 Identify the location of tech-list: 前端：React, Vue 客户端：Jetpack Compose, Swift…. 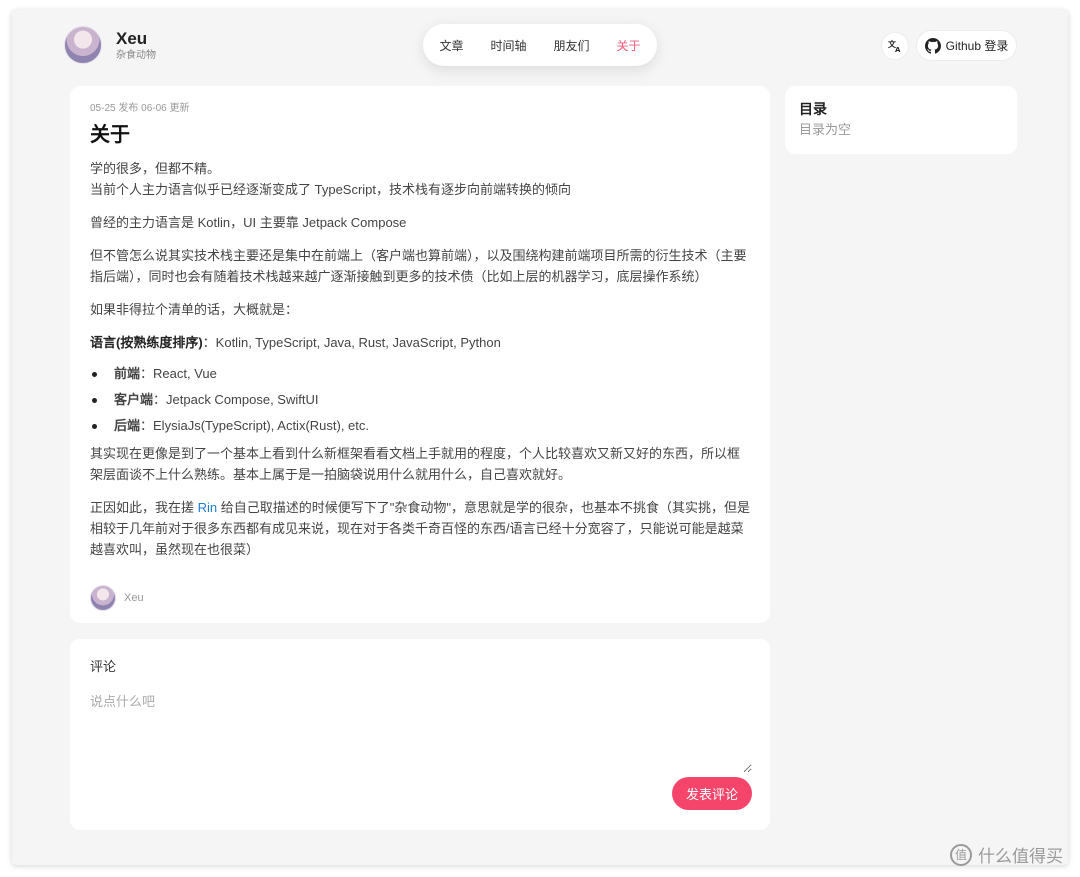
(420, 400).